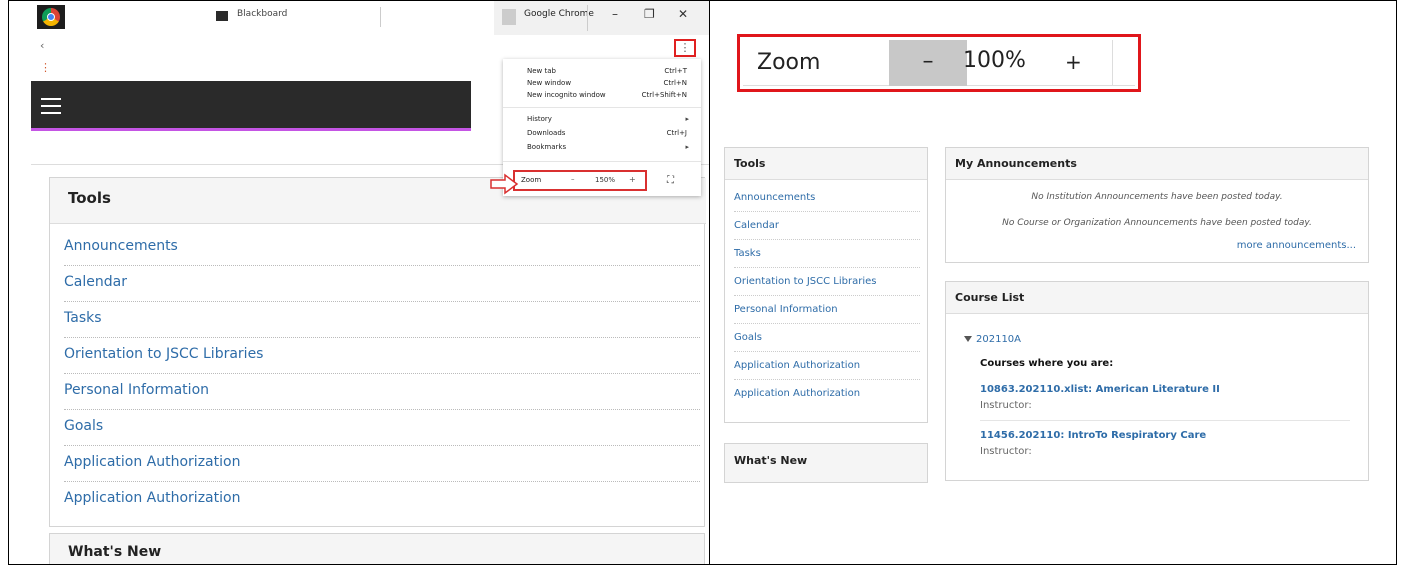 The image size is (1406, 565). What do you see at coordinates (251, 106) in the screenshot?
I see `blackboard-header-bar` at bounding box center [251, 106].